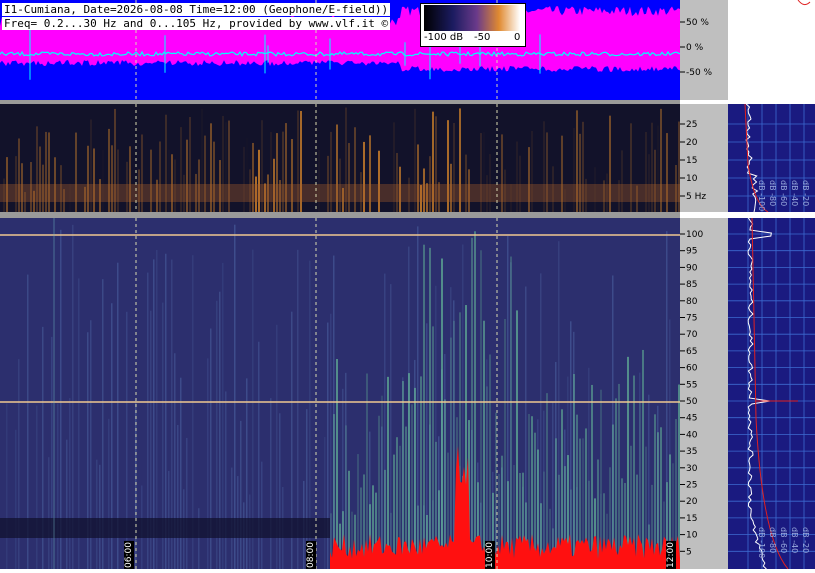 The image size is (815, 573). What do you see at coordinates (692, 369) in the screenshot?
I see `high-freq-tick-label: 60` at bounding box center [692, 369].